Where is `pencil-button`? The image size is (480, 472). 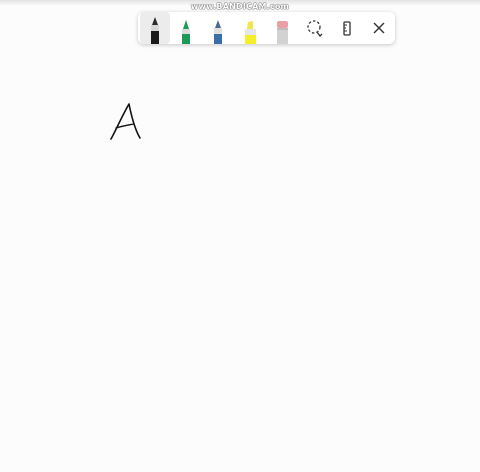 pencil-button is located at coordinates (218, 28).